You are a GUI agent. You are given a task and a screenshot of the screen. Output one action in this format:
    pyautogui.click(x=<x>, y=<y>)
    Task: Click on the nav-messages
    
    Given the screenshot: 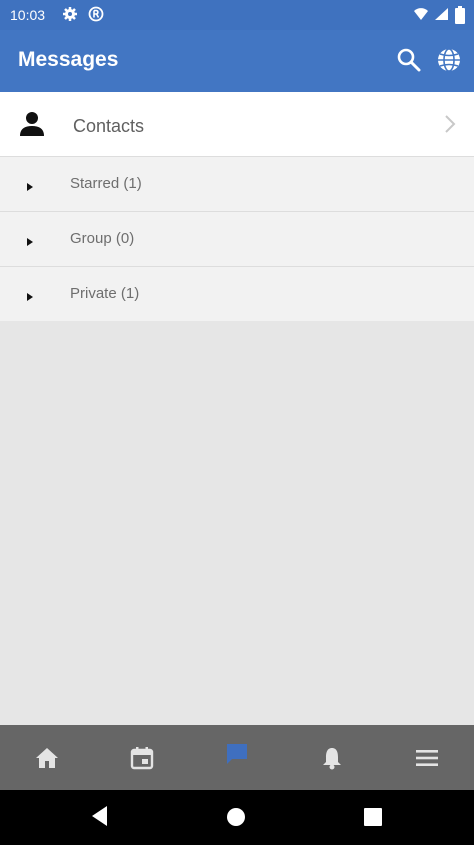 What is the action you would take?
    pyautogui.click(x=237, y=757)
    